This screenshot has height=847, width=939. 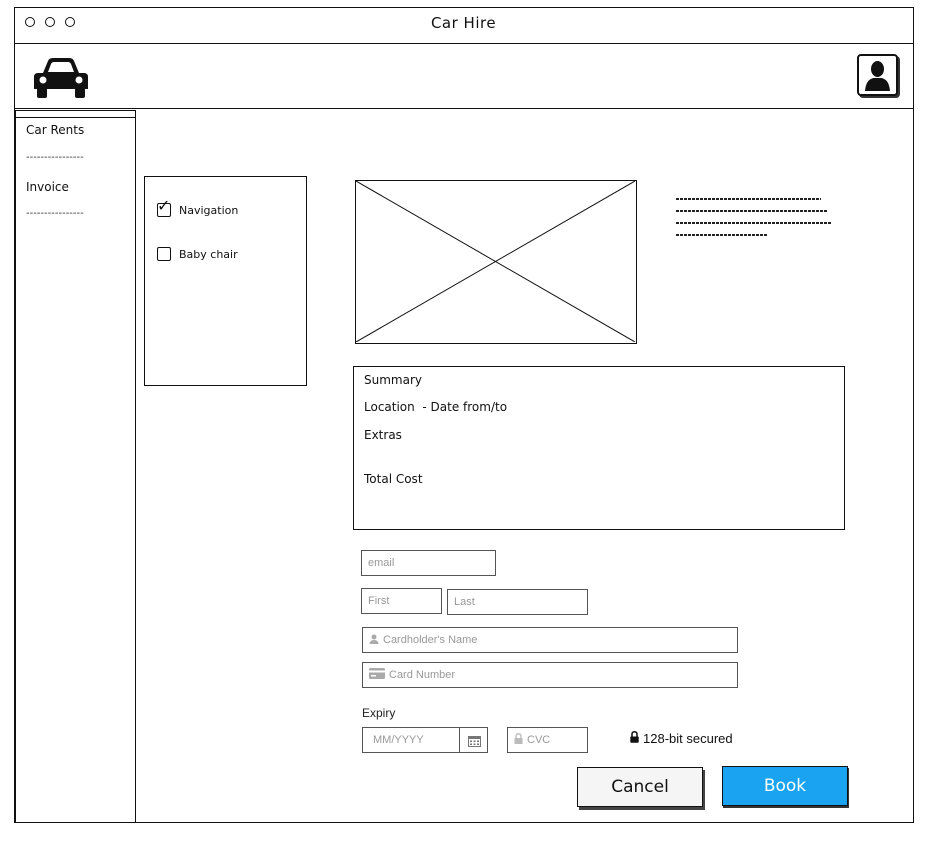 What do you see at coordinates (209, 210) in the screenshot?
I see `navigation-label: Navigation` at bounding box center [209, 210].